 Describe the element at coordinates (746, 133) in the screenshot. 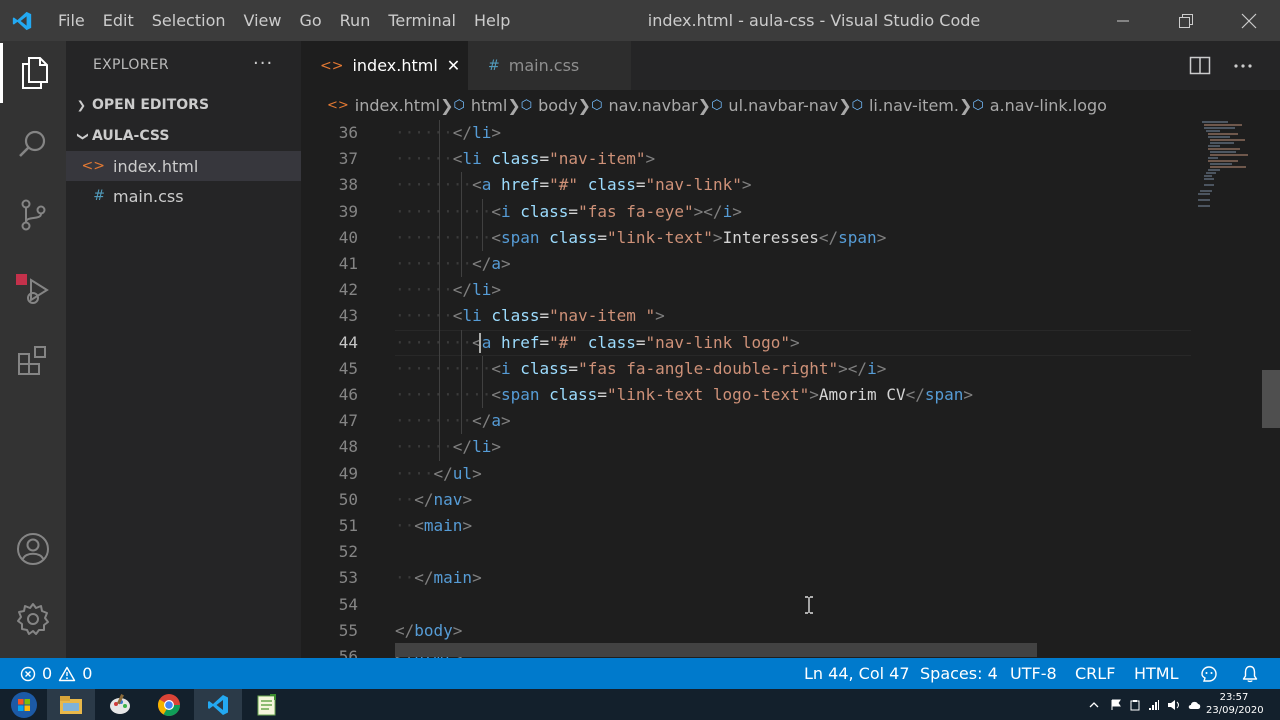

I see `code-line: 36 ······</li>` at that location.